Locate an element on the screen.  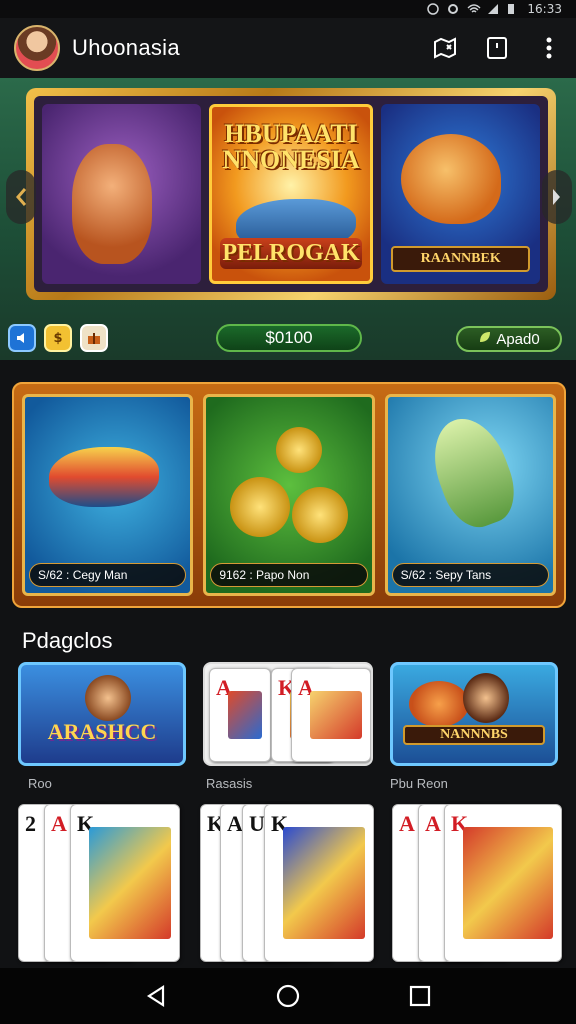
tile-label: Roo is located at coordinates (40, 783).